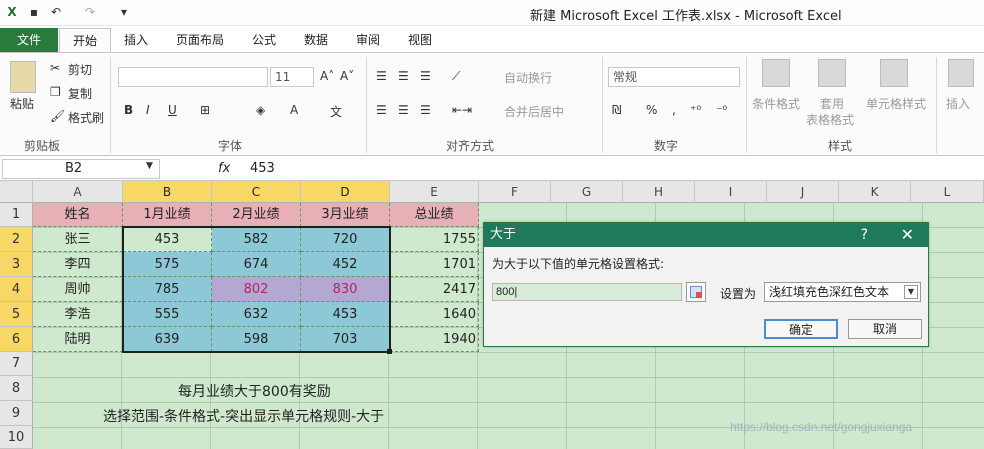 The width and height of the screenshot is (984, 449). Describe the element at coordinates (659, 192) in the screenshot. I see `column-header: H` at that location.